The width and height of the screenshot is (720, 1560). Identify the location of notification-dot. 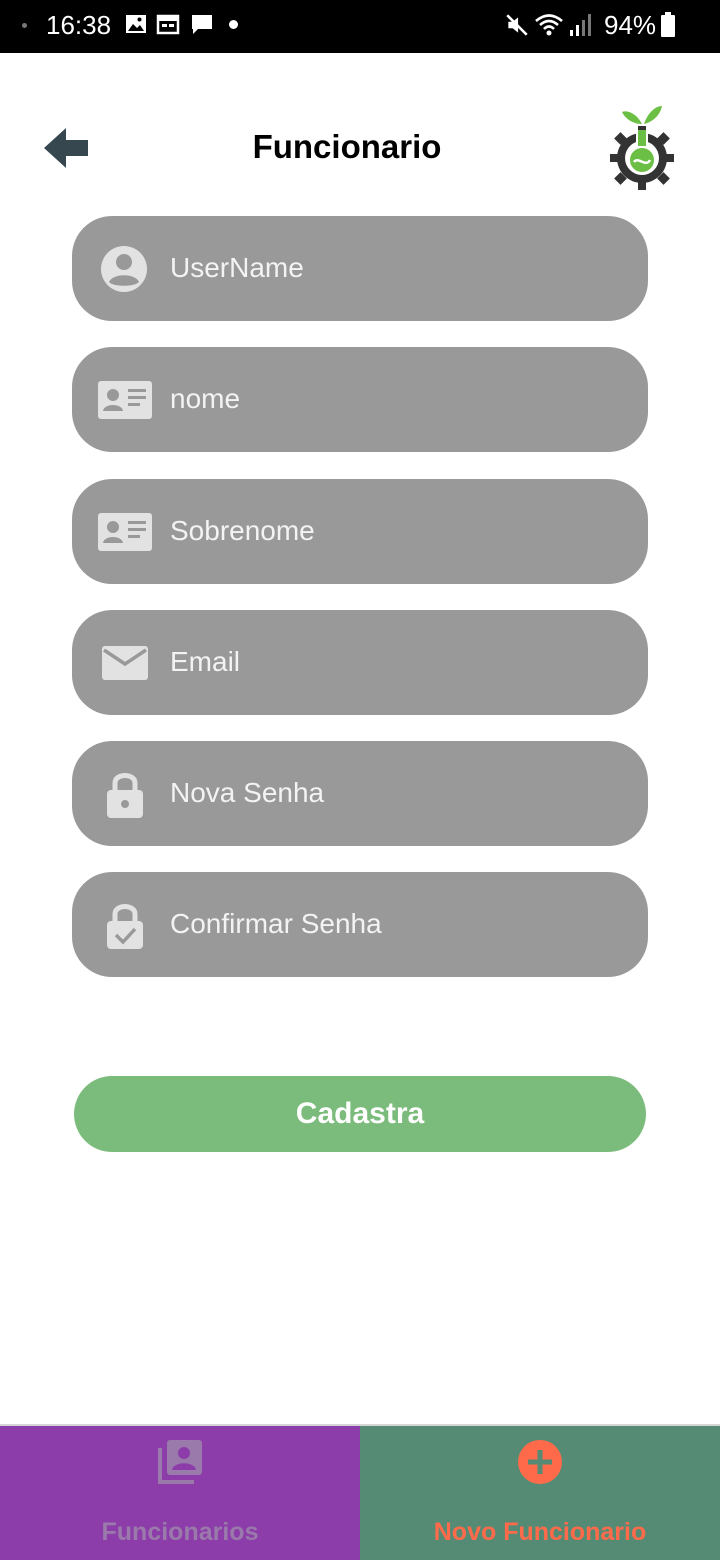
(233, 24).